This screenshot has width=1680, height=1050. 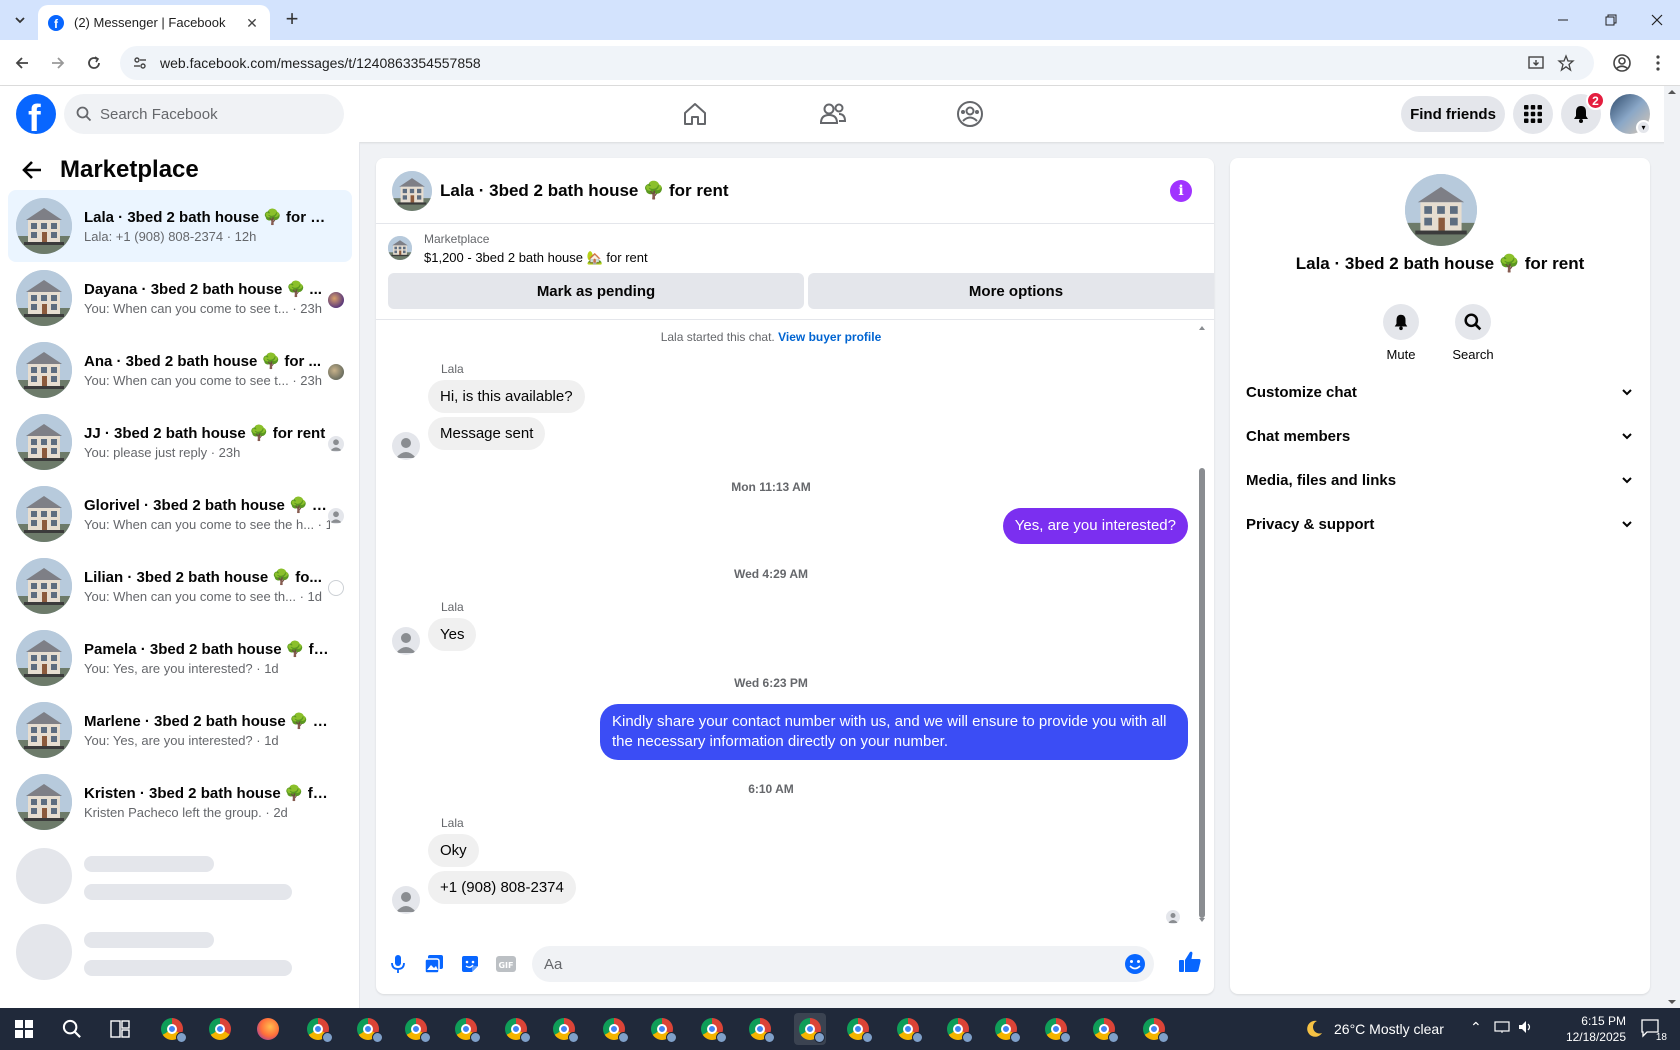 What do you see at coordinates (434, 964) in the screenshot?
I see `attach-media-button` at bounding box center [434, 964].